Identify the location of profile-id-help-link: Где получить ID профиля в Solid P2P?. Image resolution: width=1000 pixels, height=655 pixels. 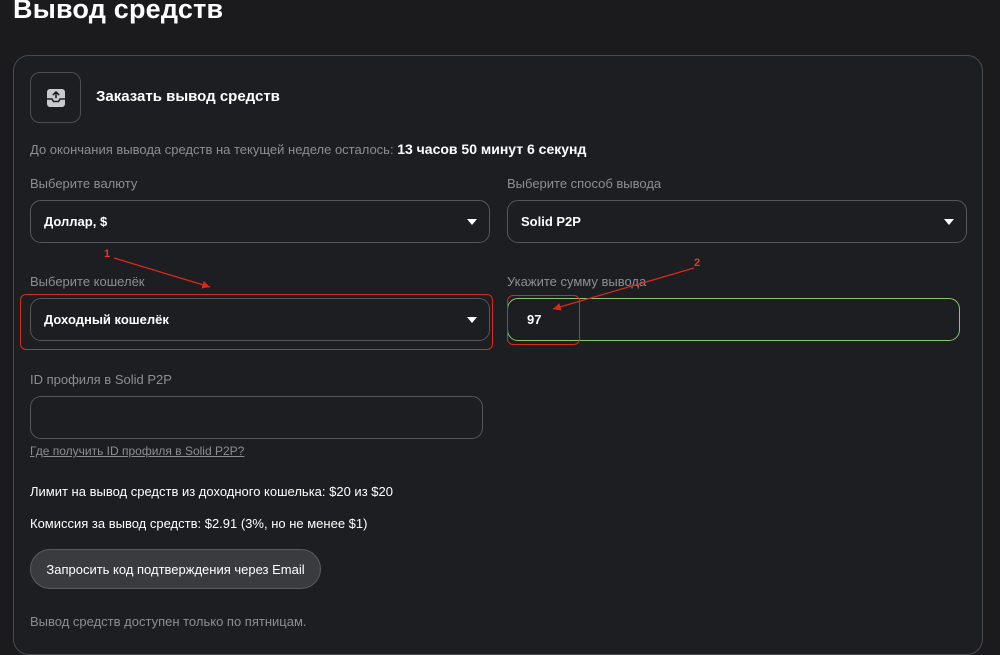
(137, 451).